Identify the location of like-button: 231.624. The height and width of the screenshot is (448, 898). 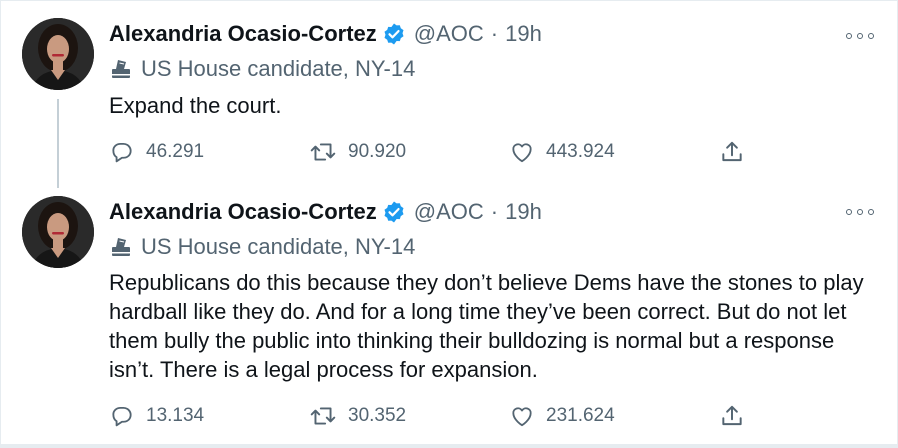
(562, 416).